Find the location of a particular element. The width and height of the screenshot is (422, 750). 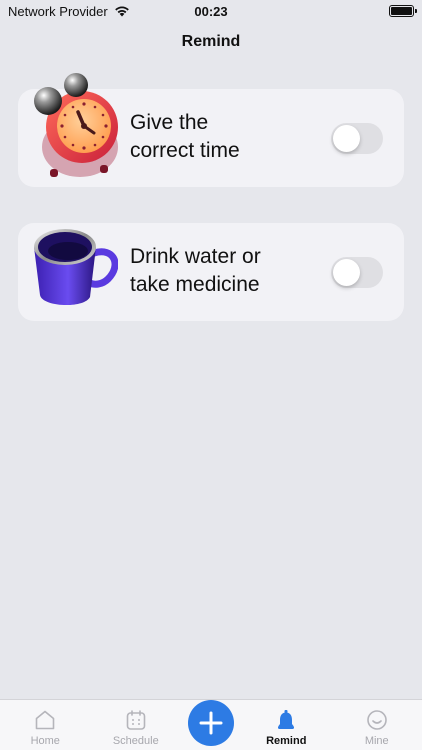

wifi-icon is located at coordinates (121, 11).